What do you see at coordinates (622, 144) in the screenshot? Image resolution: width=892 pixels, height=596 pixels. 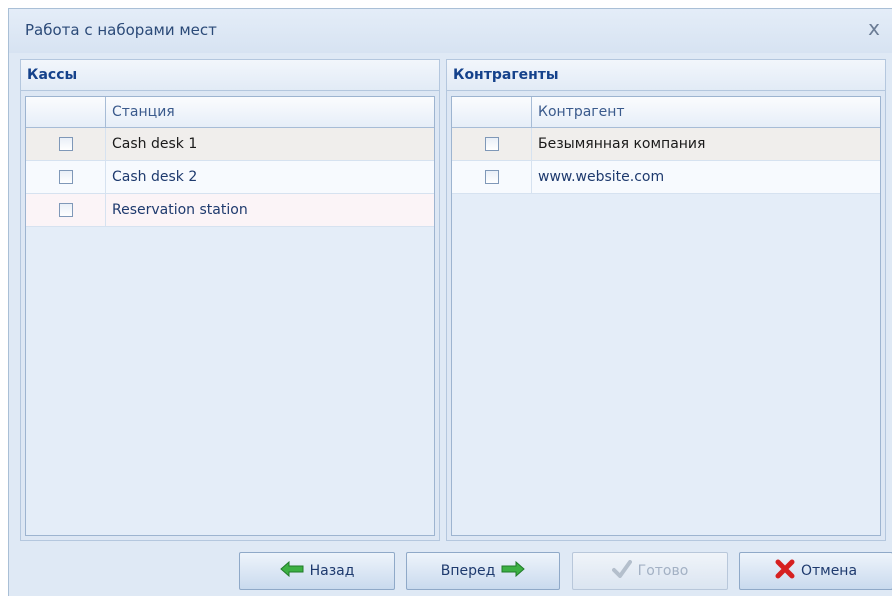 I see `contractor-name: Безымянная компания` at bounding box center [622, 144].